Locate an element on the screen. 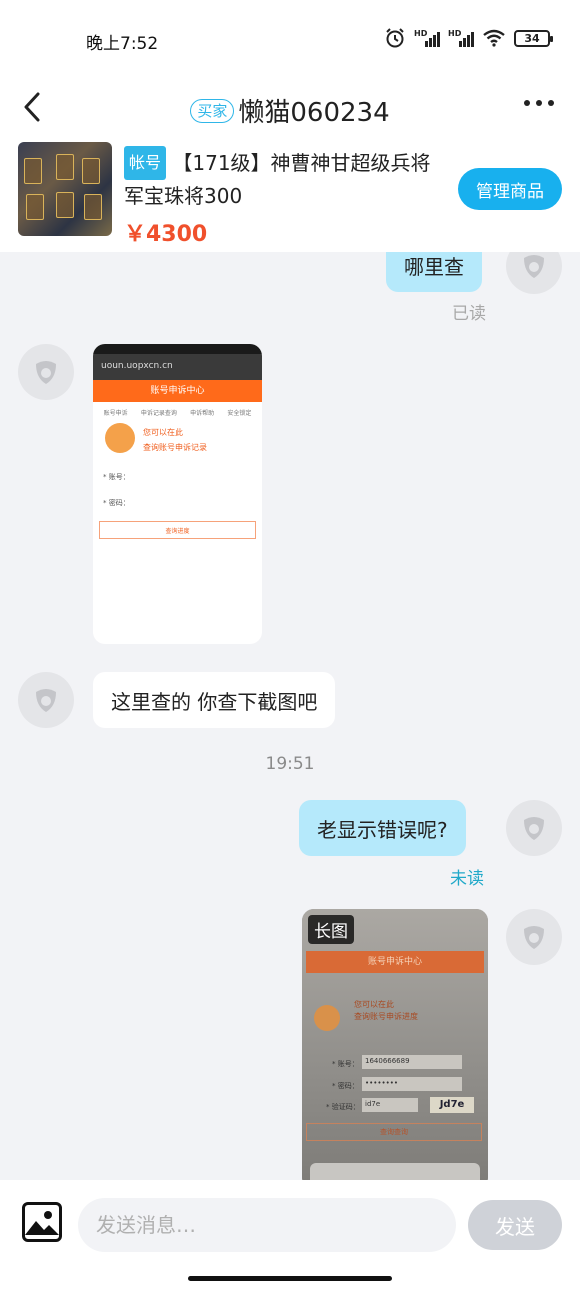  product-title-text: 【171级】神曹神甘超级兵将军宝珠将300 is located at coordinates (277, 179).